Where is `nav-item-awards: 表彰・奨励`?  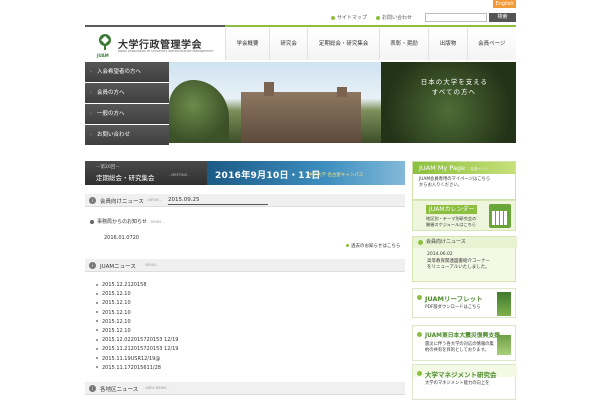
nav-item-awards: 表彰・奨励 is located at coordinates (403, 44).